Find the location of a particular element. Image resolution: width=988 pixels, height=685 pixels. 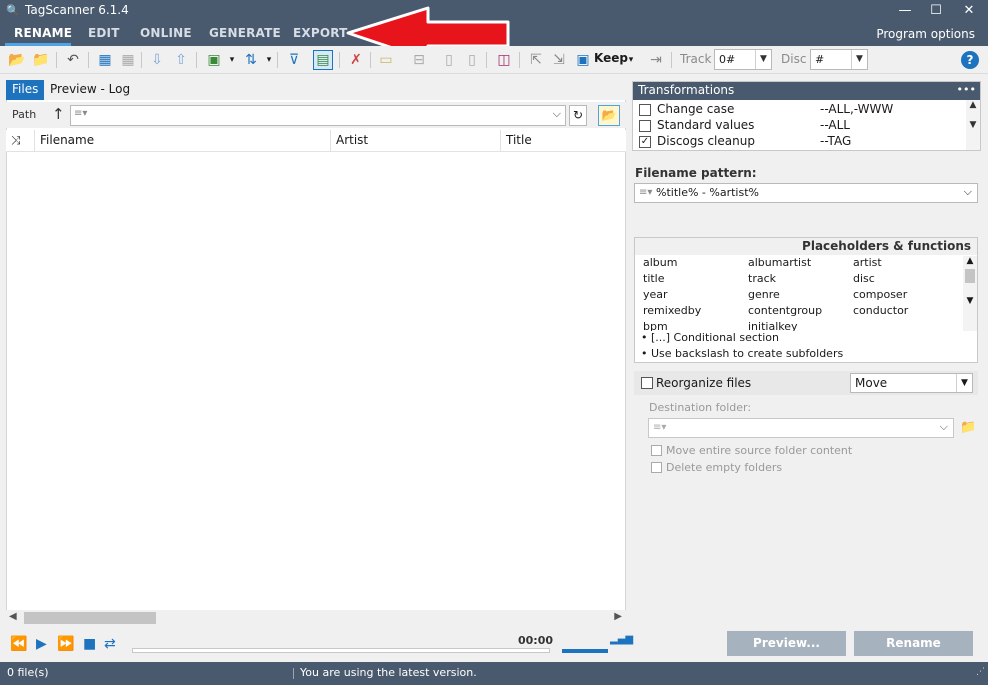

reorganize-checkbox is located at coordinates (647, 383).